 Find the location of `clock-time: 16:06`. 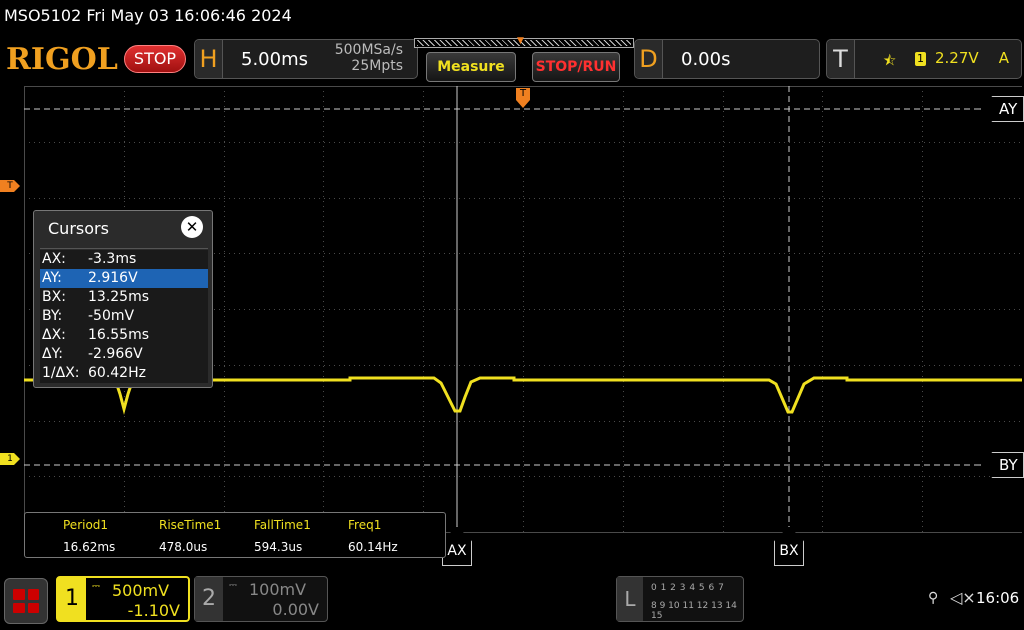

clock-time: 16:06 is located at coordinates (998, 598).